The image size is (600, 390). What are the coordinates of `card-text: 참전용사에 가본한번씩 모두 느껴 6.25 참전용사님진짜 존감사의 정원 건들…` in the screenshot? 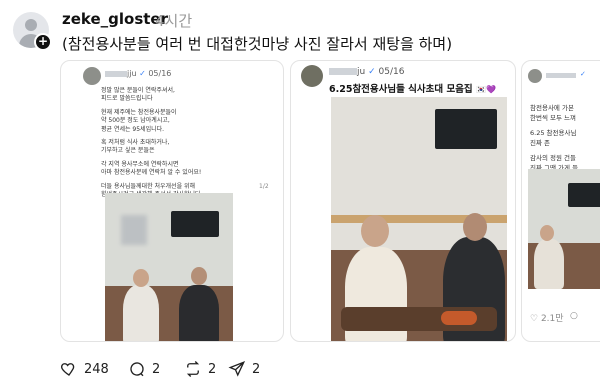 It's located at (565, 138).